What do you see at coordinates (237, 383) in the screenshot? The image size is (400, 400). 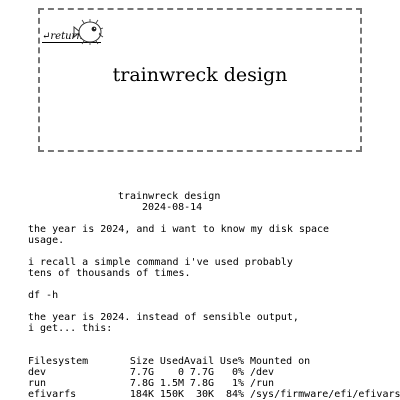 I see `table-cell: 1%` at bounding box center [237, 383].